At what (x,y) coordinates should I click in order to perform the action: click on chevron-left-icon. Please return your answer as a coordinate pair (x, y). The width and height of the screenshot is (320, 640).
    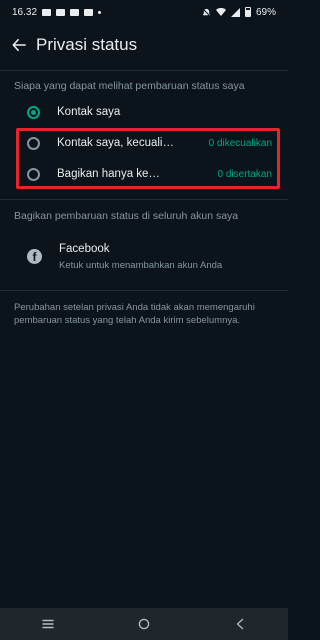
    Looking at the image, I should click on (240, 624).